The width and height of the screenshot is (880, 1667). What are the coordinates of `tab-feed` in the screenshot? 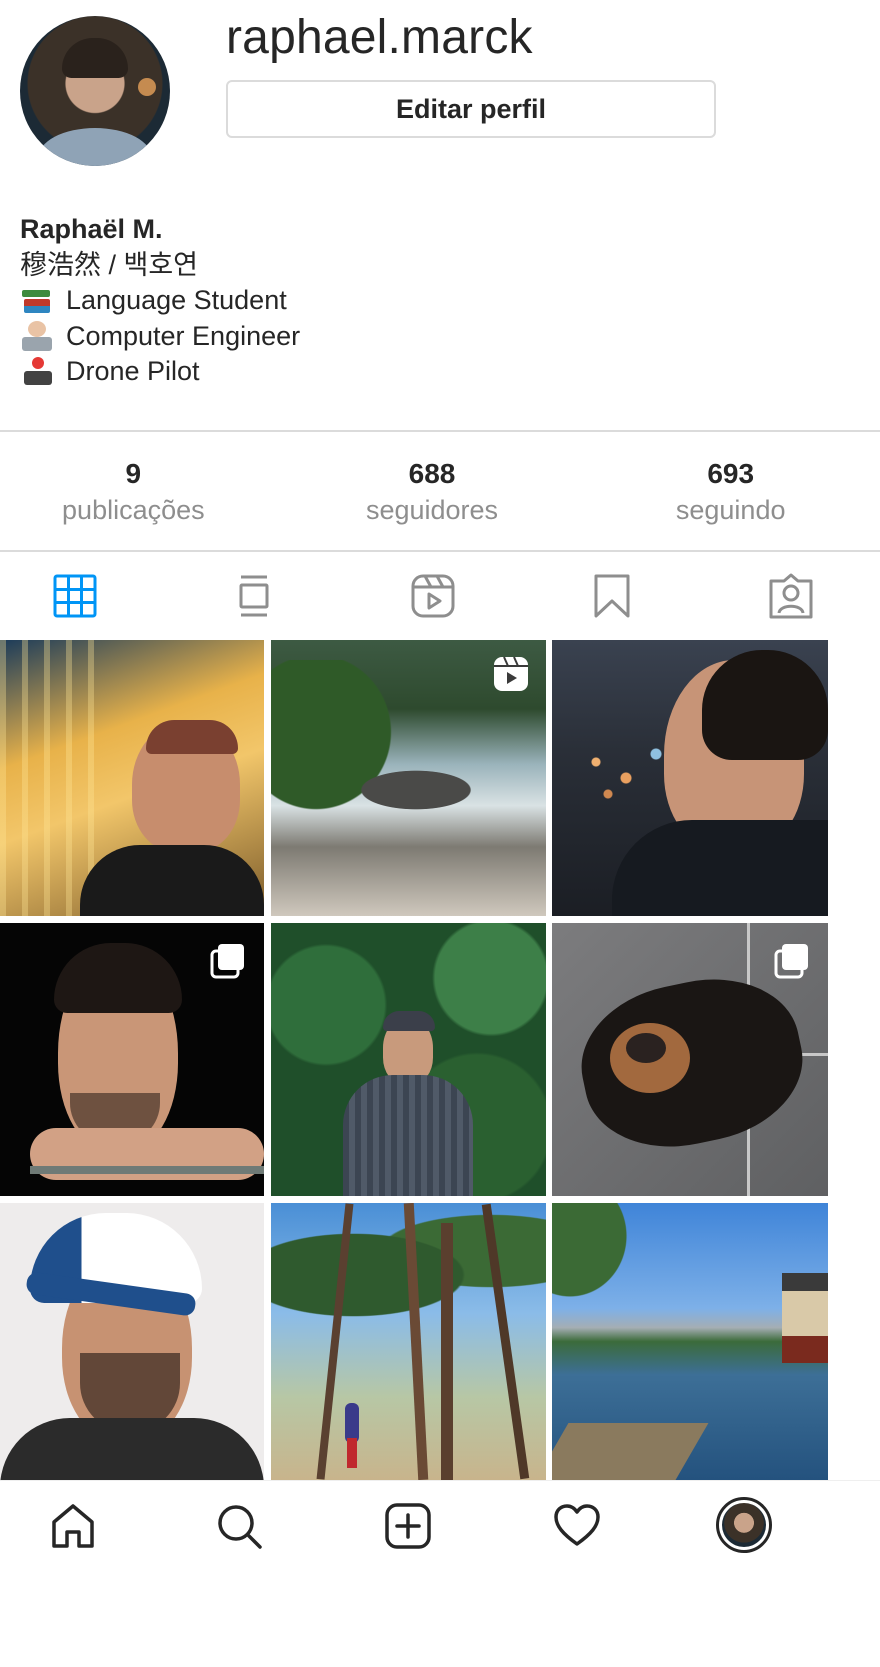 It's located at (254, 596).